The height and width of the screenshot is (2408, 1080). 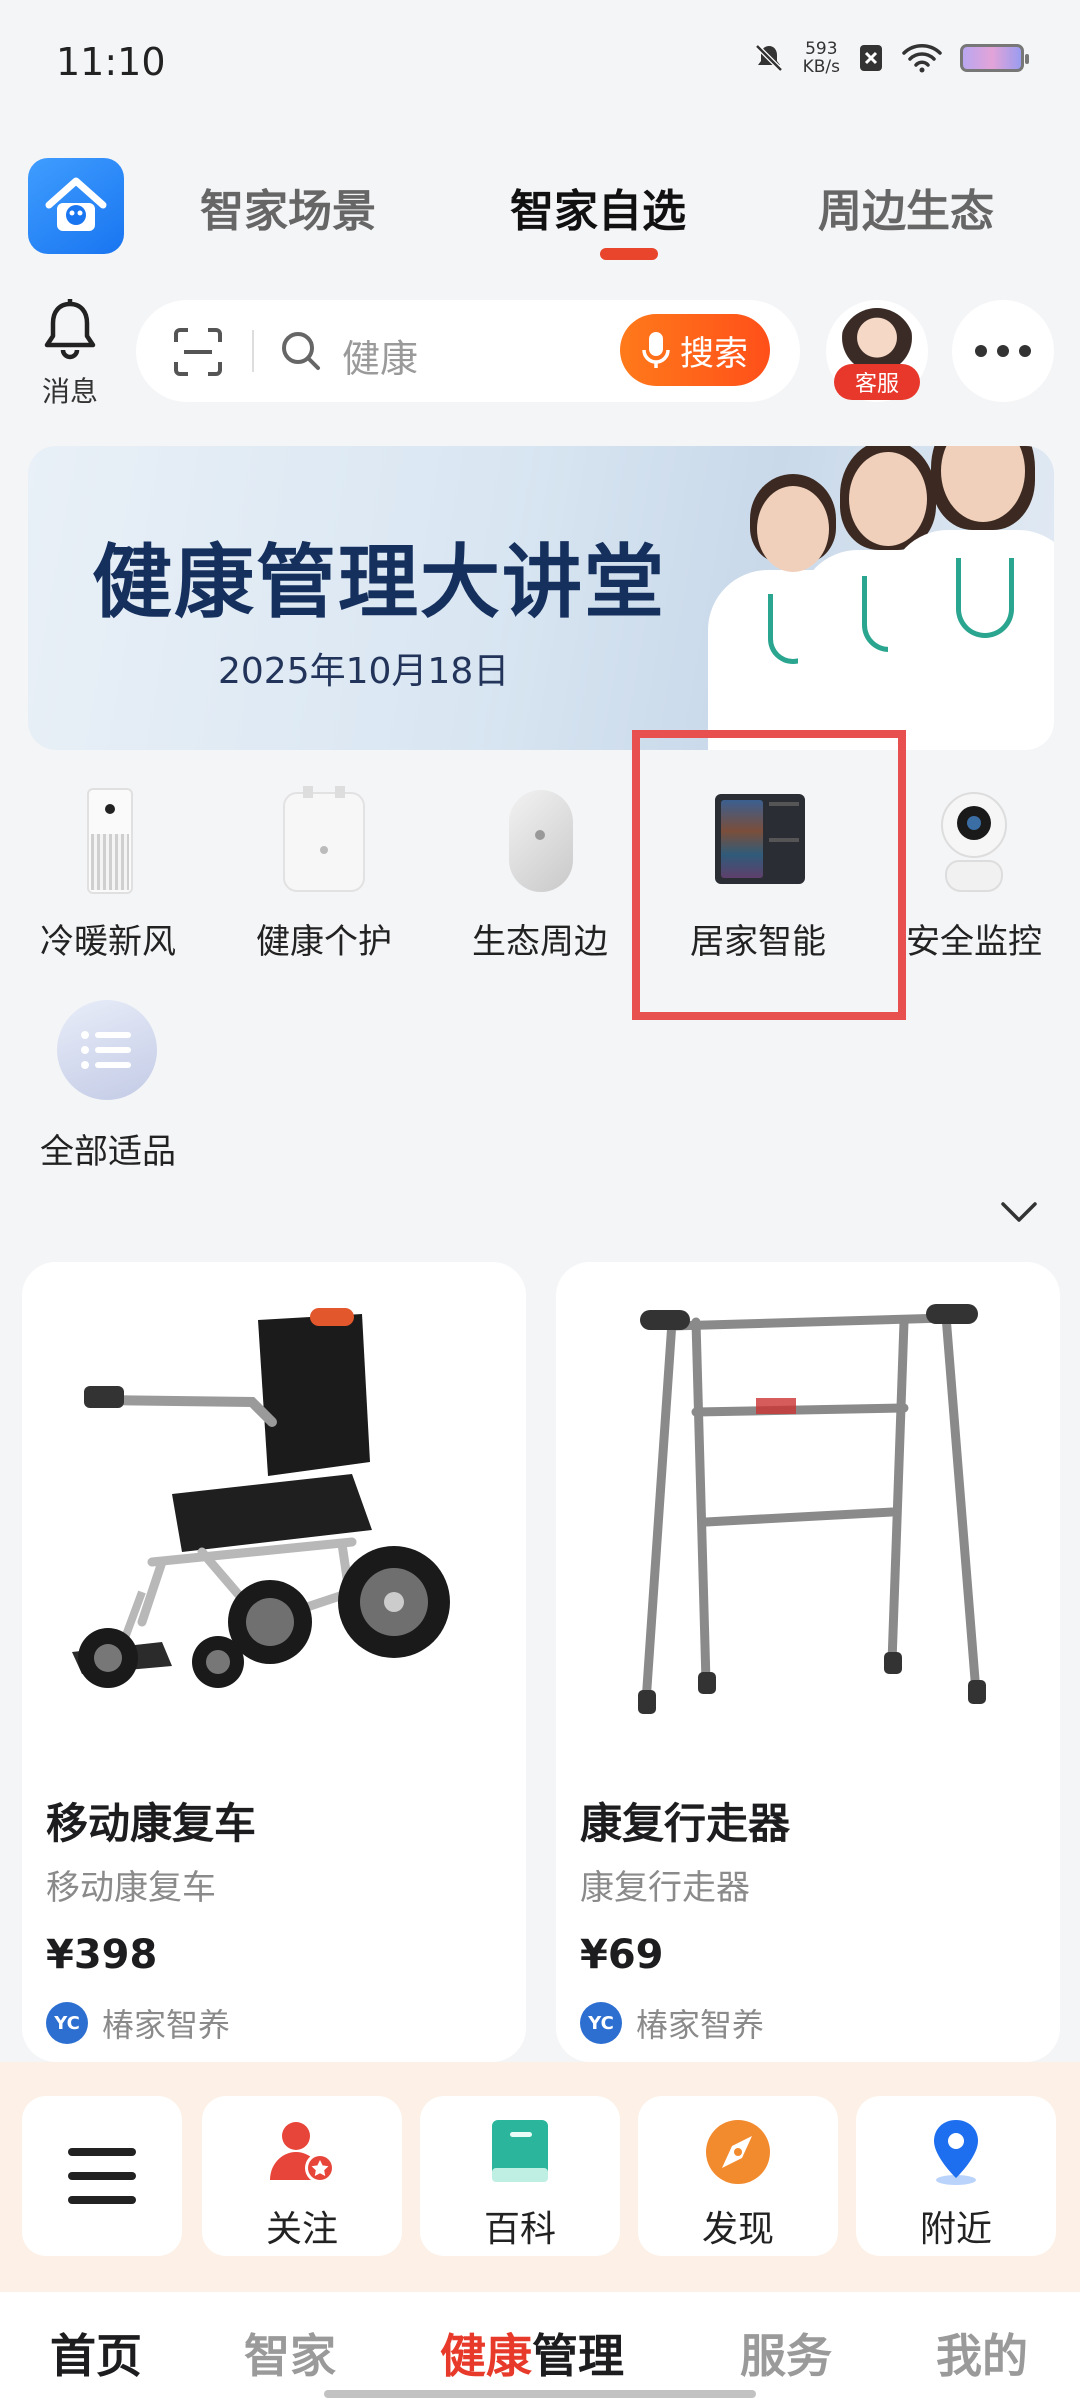 I want to click on air-purifier-icon, so click(x=108, y=841).